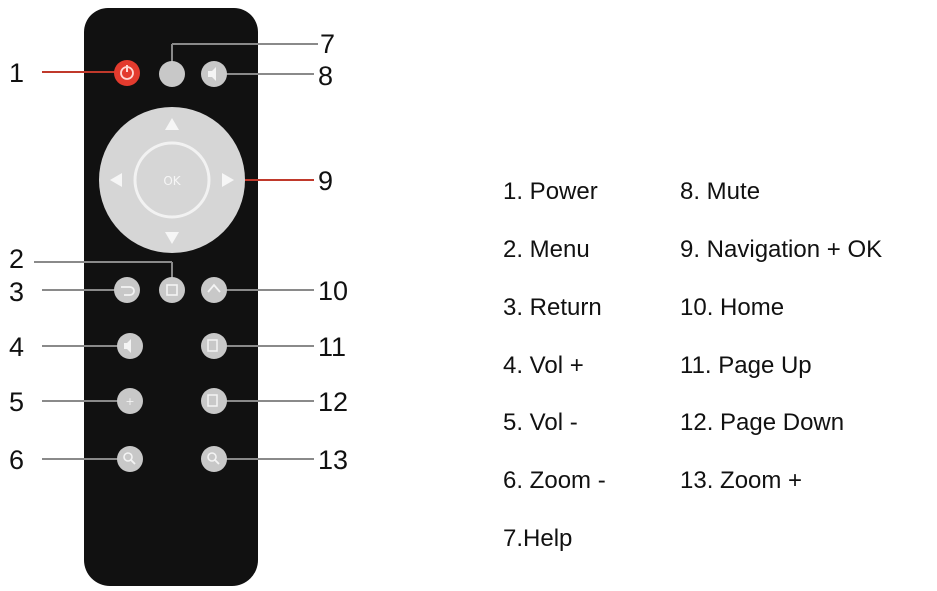 The image size is (937, 591). I want to click on legend-navigation-ok: 9. Navigation + OK, so click(781, 249).